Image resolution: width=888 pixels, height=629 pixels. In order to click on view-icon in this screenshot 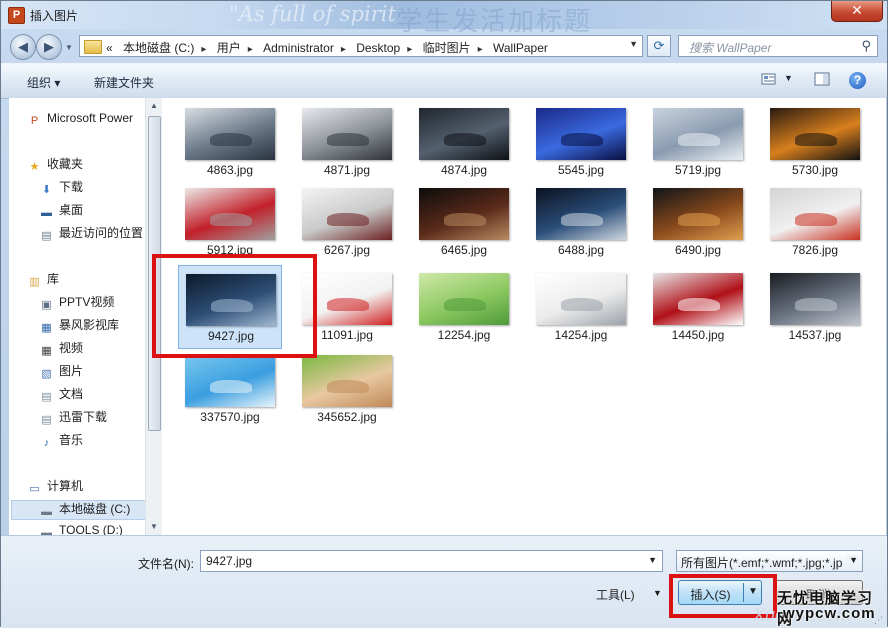, I will do `click(769, 80)`.